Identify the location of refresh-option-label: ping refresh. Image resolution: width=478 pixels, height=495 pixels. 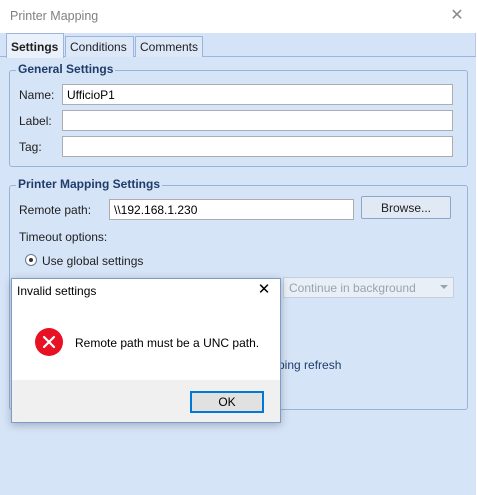
(309, 365).